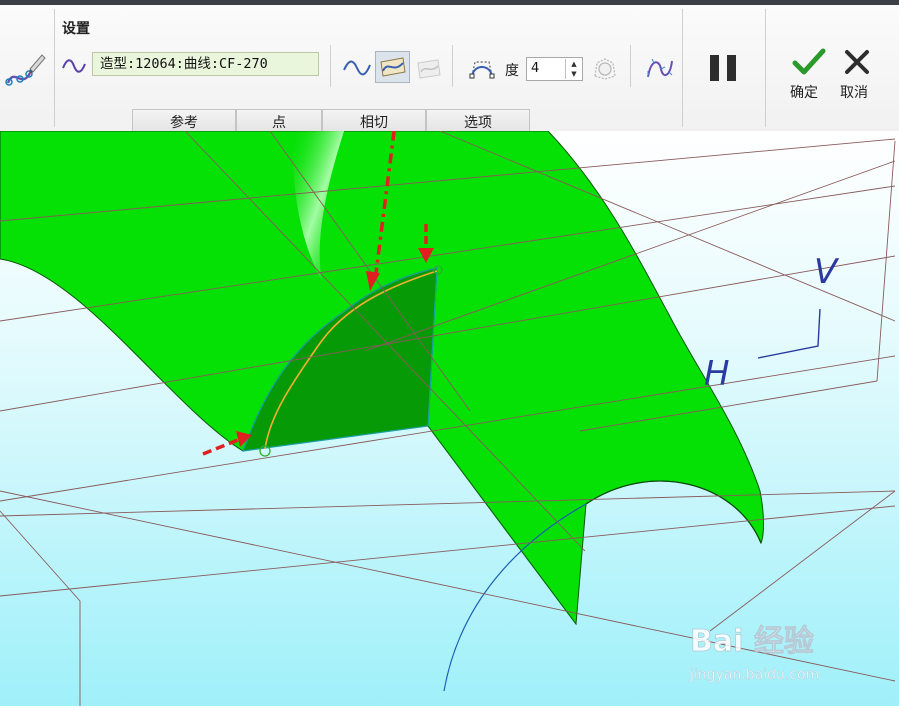 The image size is (899, 710). Describe the element at coordinates (535, 68) in the screenshot. I see `degree-value: 4` at that location.